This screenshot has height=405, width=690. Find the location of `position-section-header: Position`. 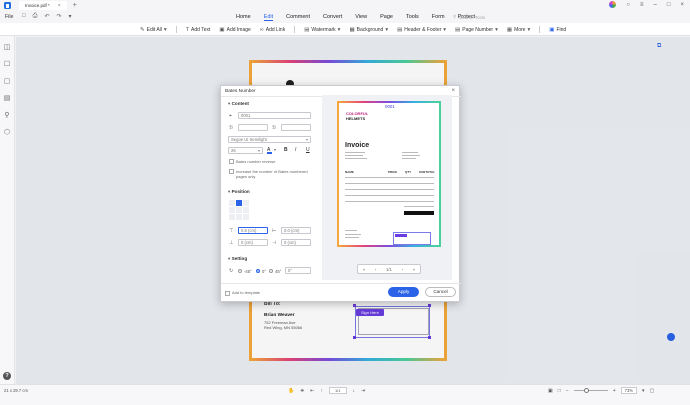

position-section-header: Position is located at coordinates (239, 192).